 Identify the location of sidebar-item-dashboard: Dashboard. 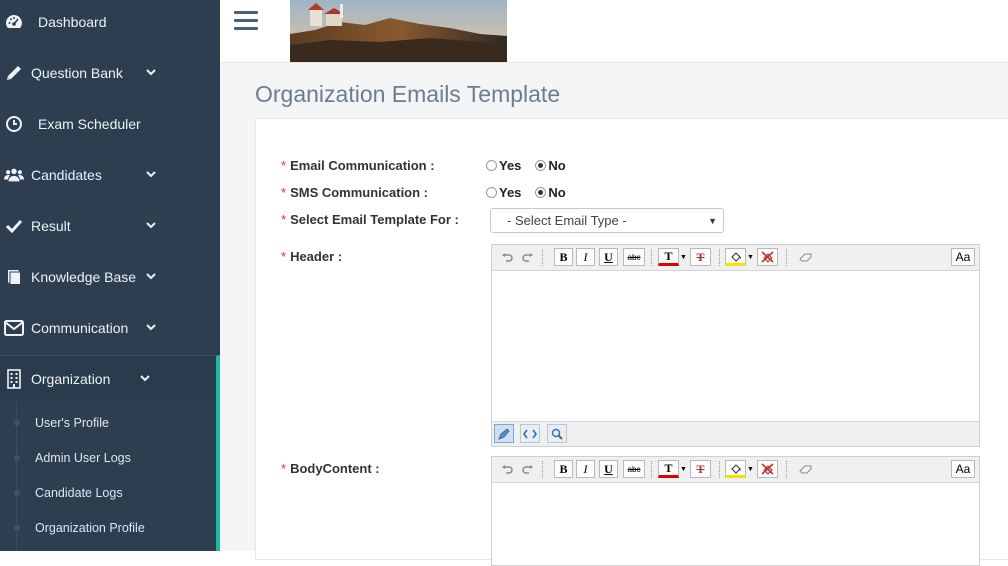
(110, 23).